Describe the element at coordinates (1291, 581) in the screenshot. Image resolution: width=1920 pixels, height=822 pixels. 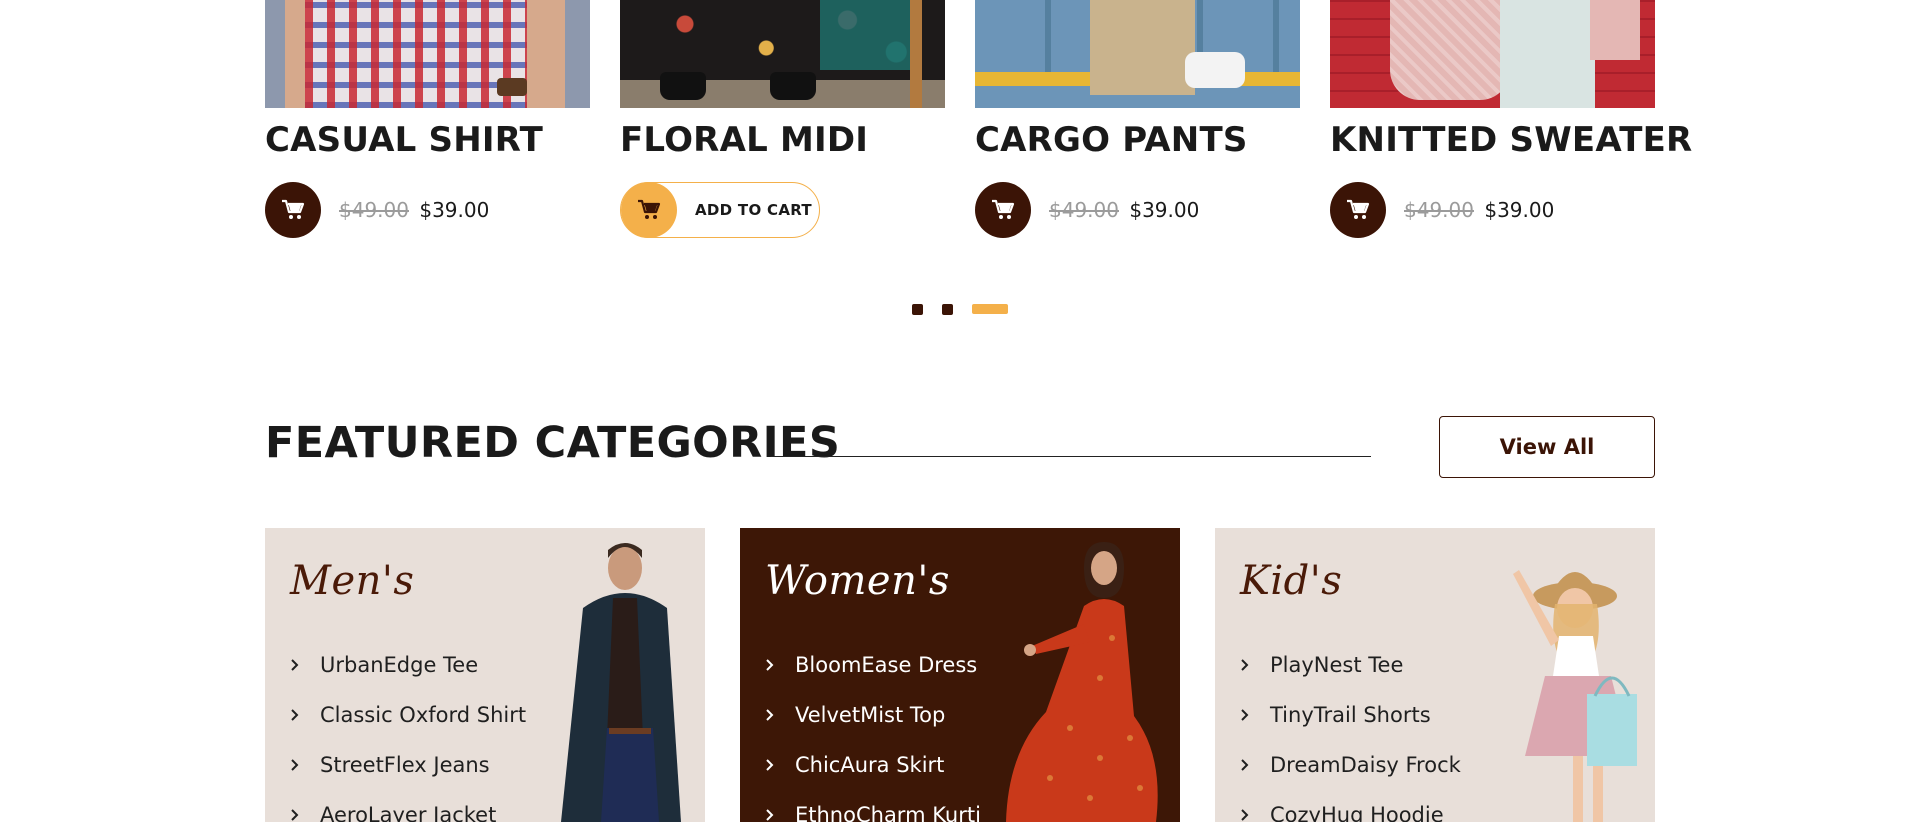
I see `category-title: Kid's` at that location.